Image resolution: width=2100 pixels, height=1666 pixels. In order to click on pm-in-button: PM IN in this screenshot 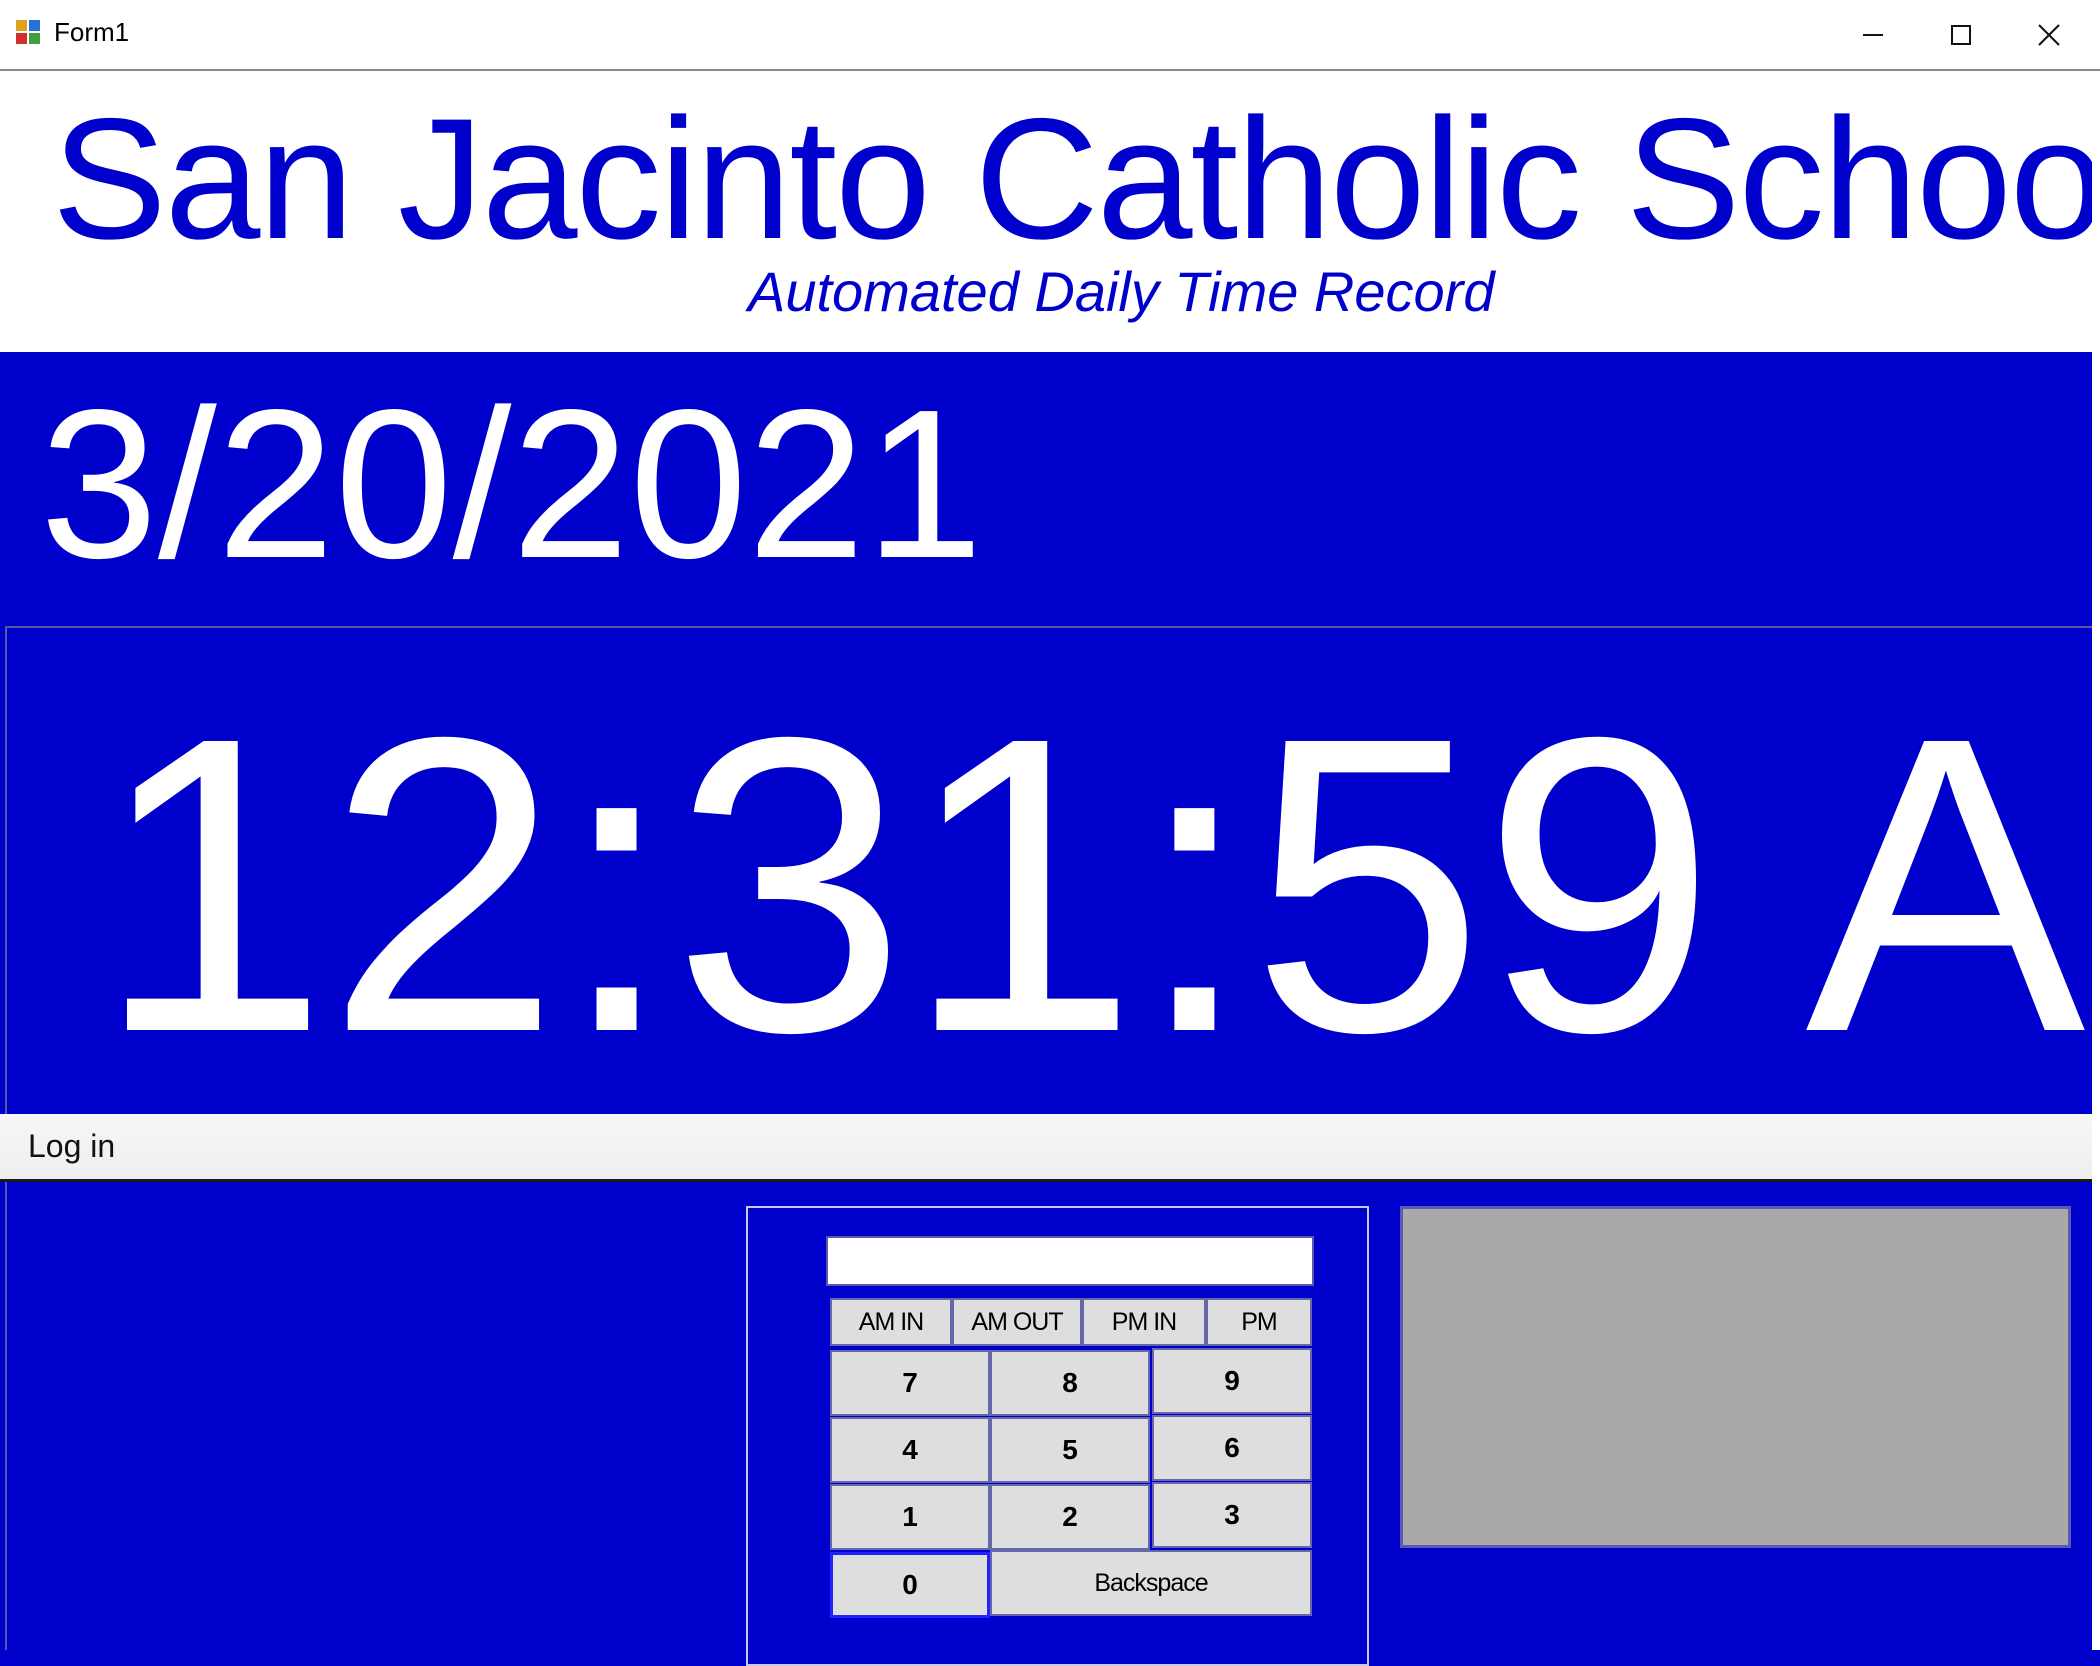, I will do `click(1144, 1322)`.